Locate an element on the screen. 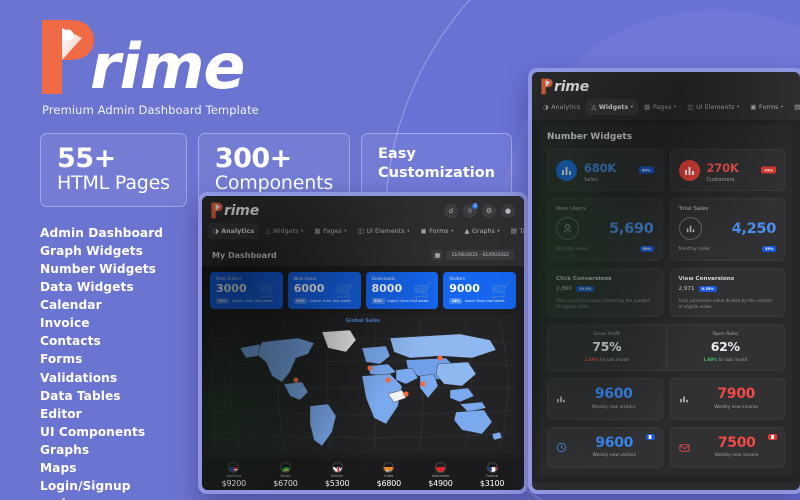 This screenshot has width=800, height=500. country-item-brazil: Brazil $6700 is located at coordinates (285, 474).